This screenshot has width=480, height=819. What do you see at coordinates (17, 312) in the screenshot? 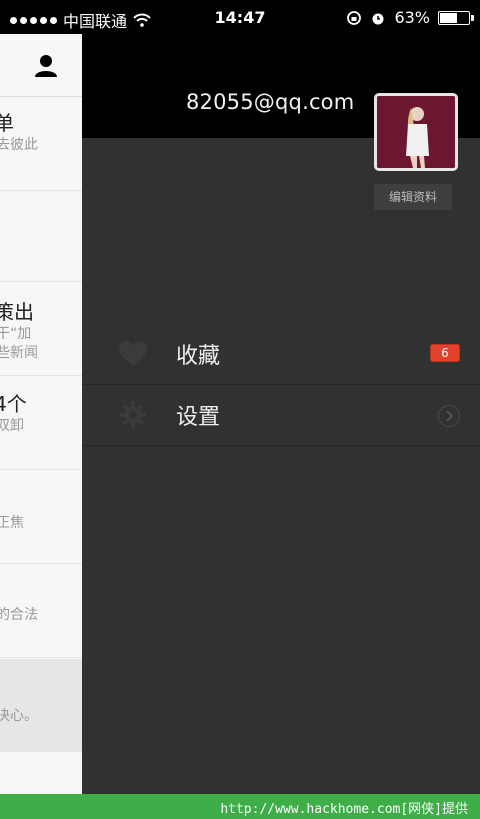
I see `feed-item-title: 策出` at bounding box center [17, 312].